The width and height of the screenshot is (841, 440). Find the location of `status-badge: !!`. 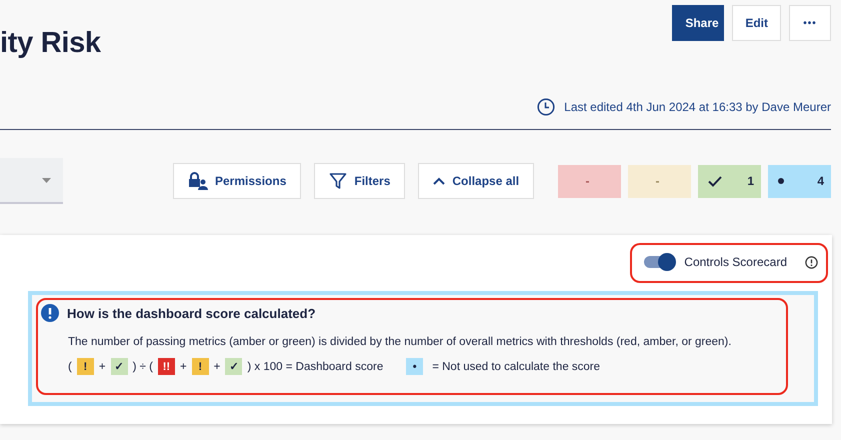

status-badge: !! is located at coordinates (166, 366).